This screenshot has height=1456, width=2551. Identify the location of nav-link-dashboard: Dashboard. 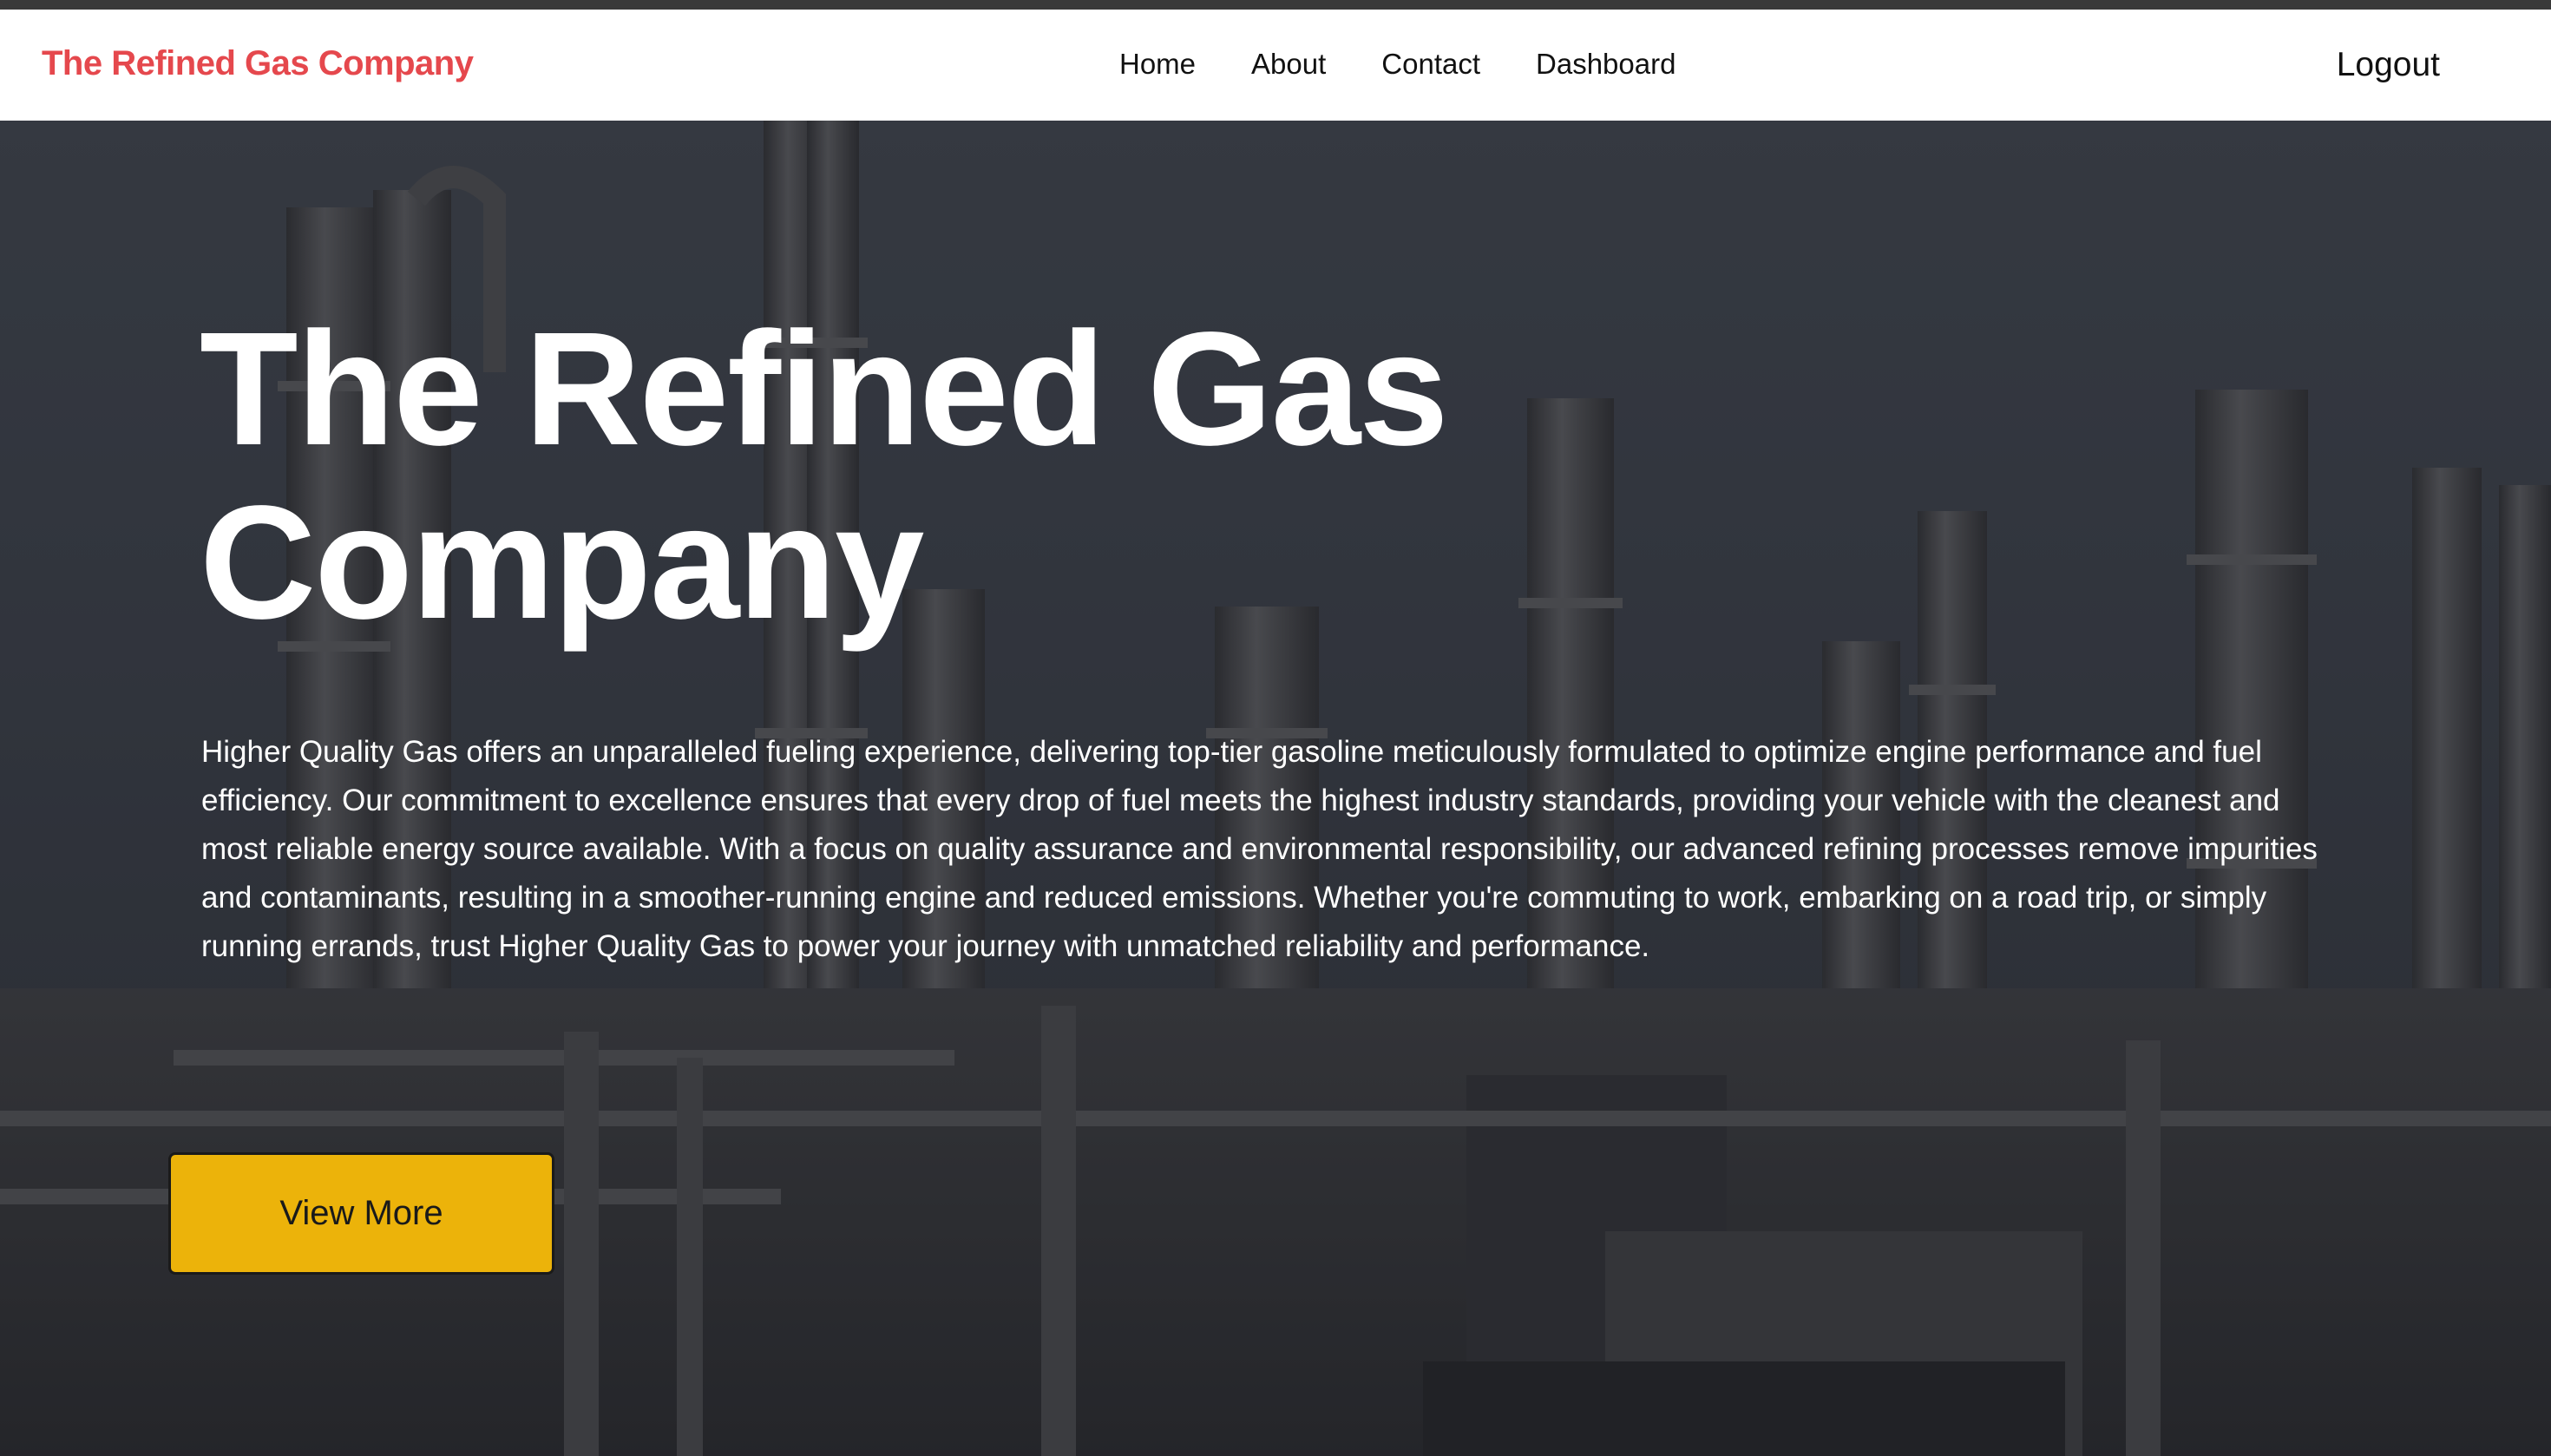
(1606, 64).